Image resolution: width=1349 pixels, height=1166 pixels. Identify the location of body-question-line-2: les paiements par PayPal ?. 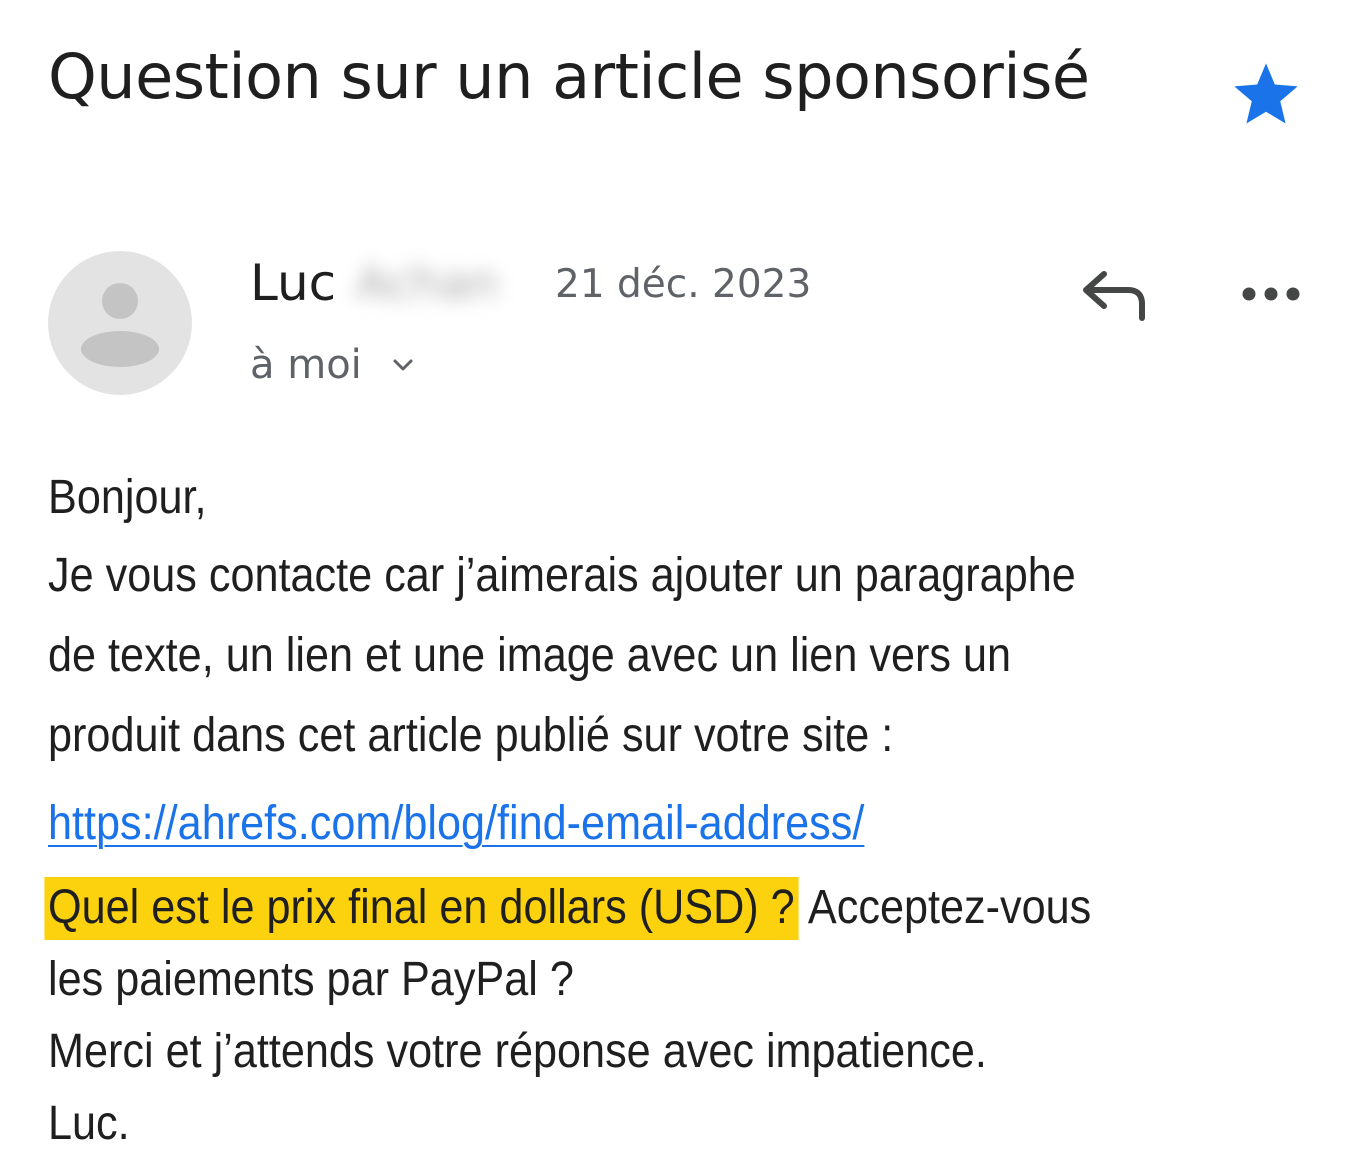
(311, 979).